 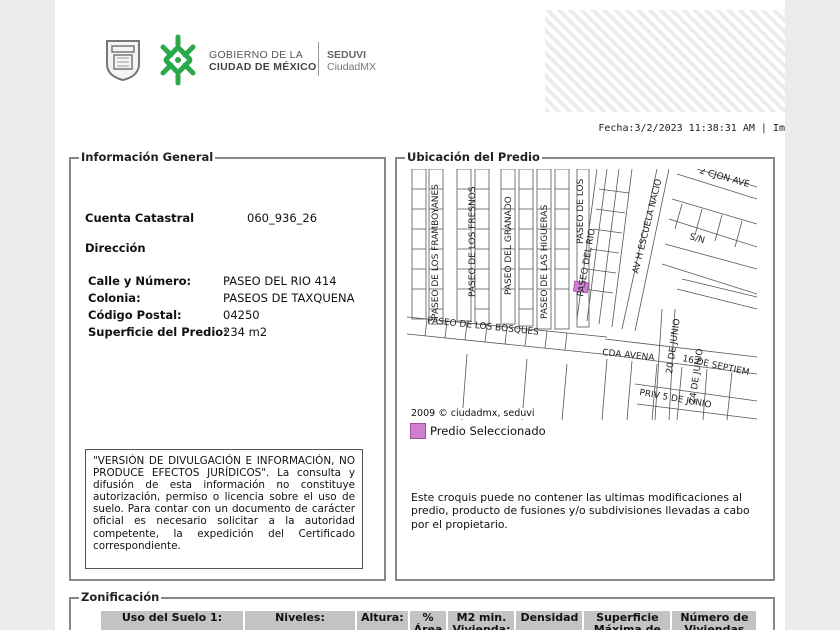 I want to click on cdmx-logo-icon, so click(x=178, y=60).